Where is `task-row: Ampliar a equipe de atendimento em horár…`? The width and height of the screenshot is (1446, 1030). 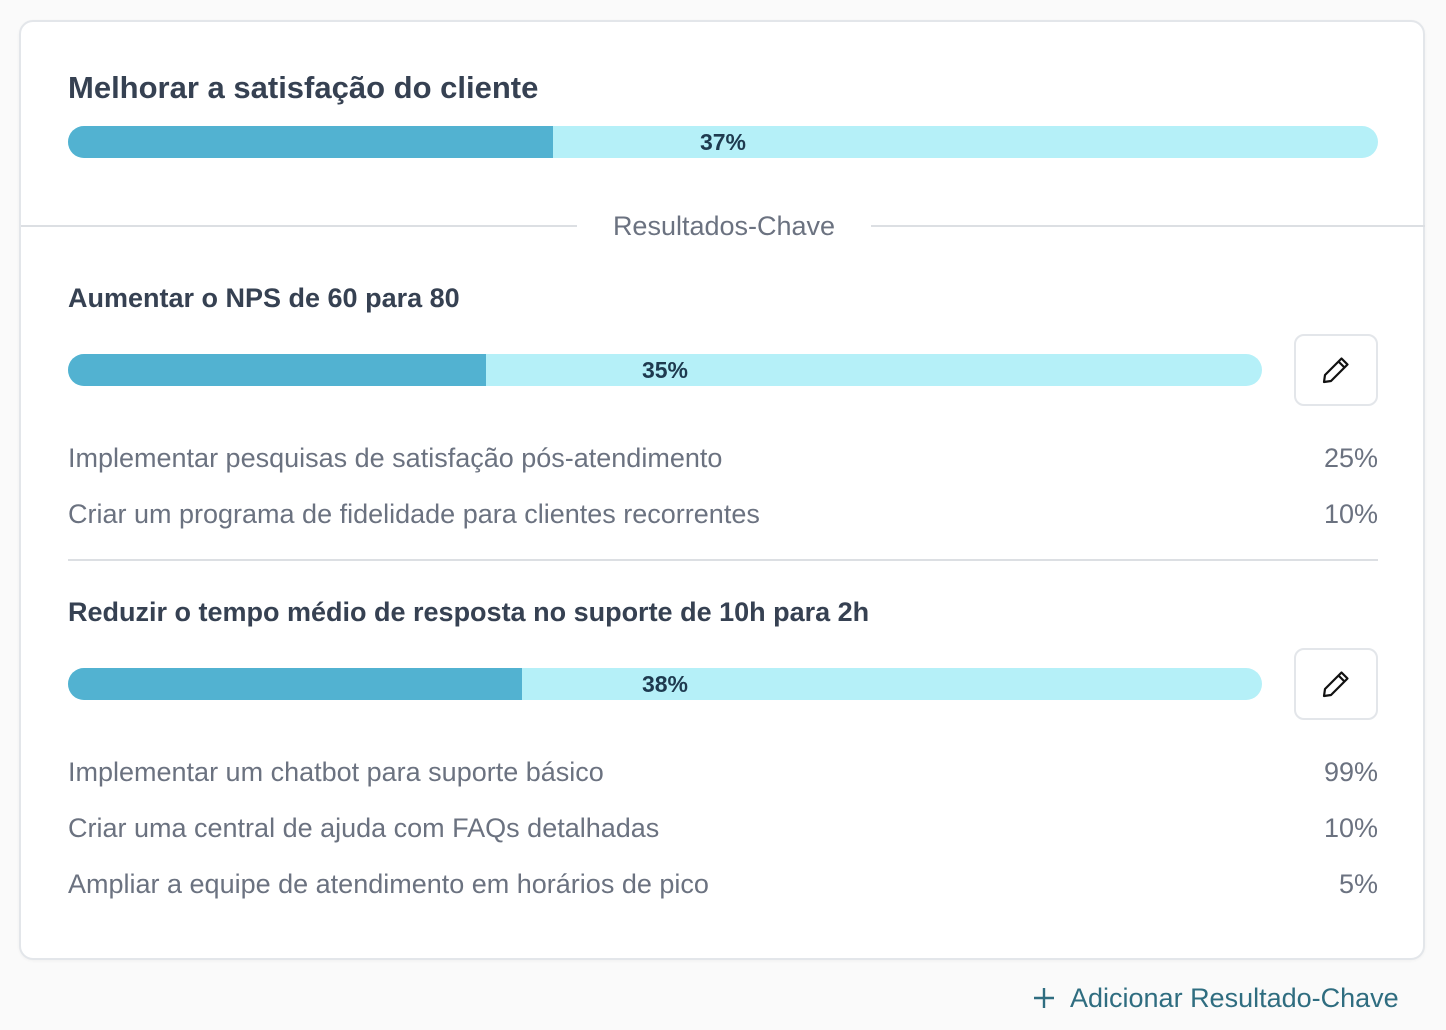 task-row: Ampliar a equipe de atendimento em horár… is located at coordinates (723, 884).